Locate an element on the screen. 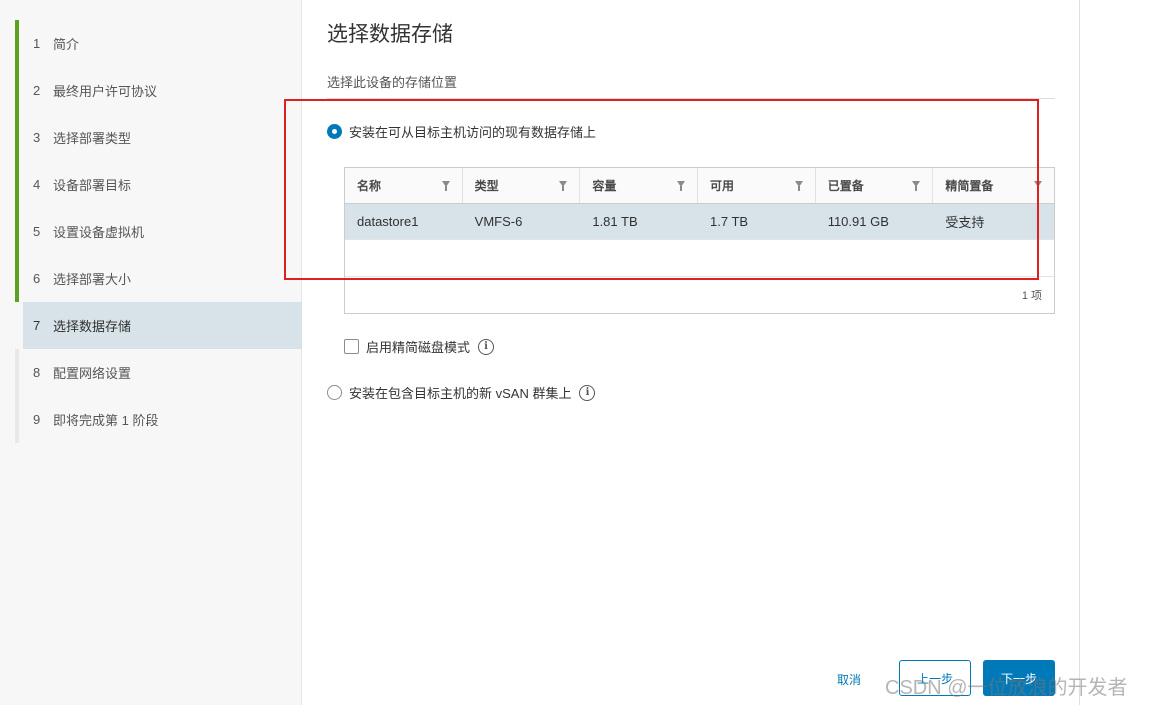 This screenshot has height=705, width=1155. radio-unchecked is located at coordinates (334, 392).